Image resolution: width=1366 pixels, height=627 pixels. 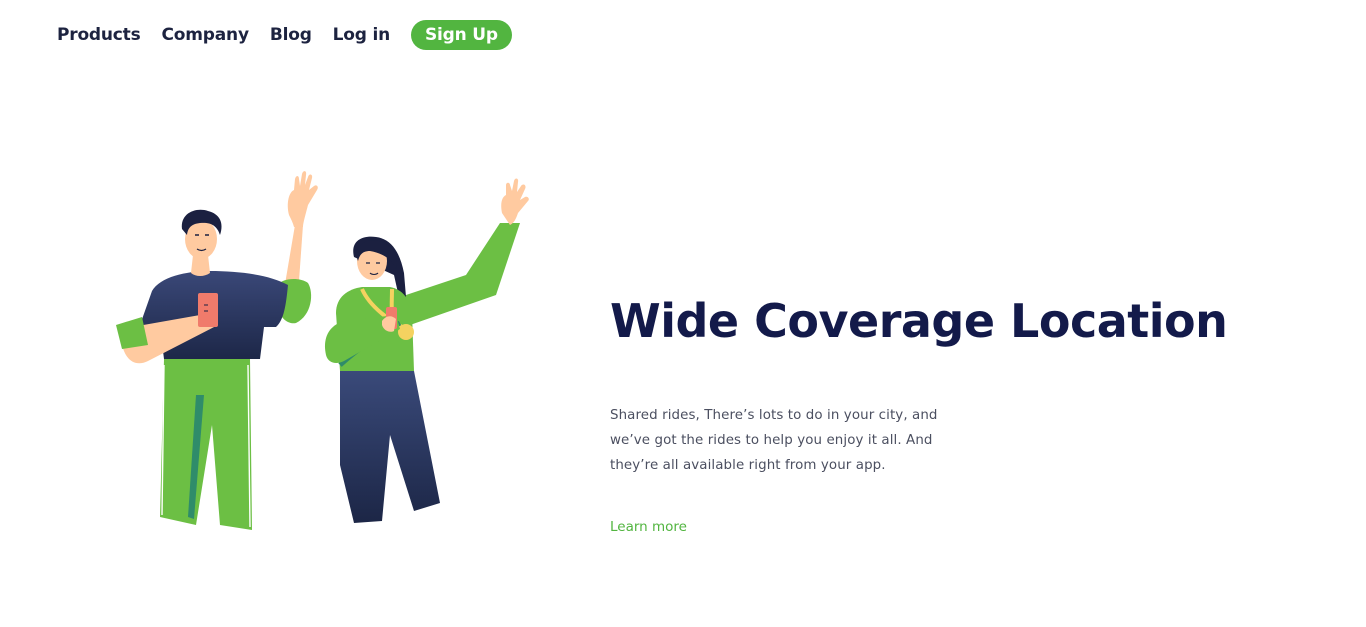 I want to click on signup-button: Sign Up, so click(x=461, y=34).